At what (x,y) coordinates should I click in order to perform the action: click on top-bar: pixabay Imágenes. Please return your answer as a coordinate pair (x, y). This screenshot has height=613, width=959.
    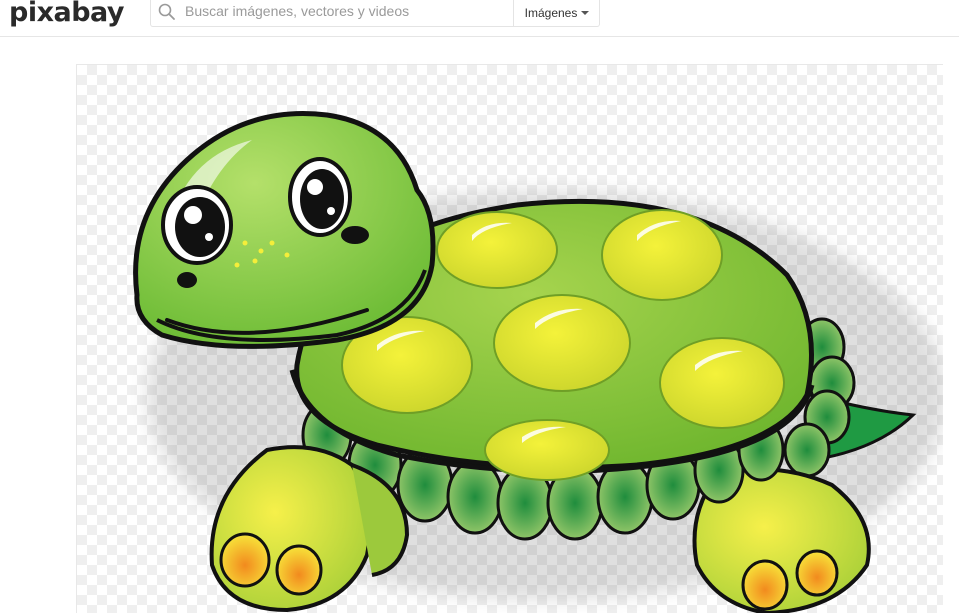
    Looking at the image, I should click on (479, 18).